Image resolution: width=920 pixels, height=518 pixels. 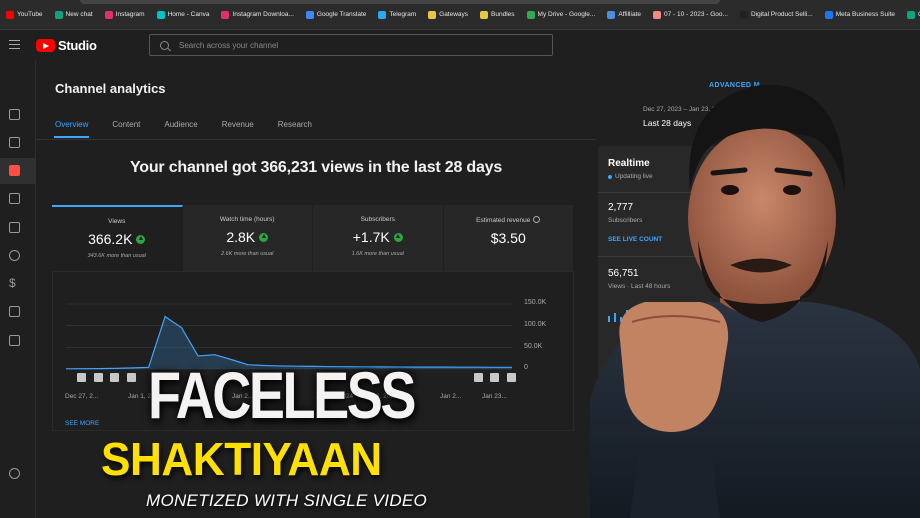 I want to click on y-tick-label: 150.0K, so click(x=535, y=302).